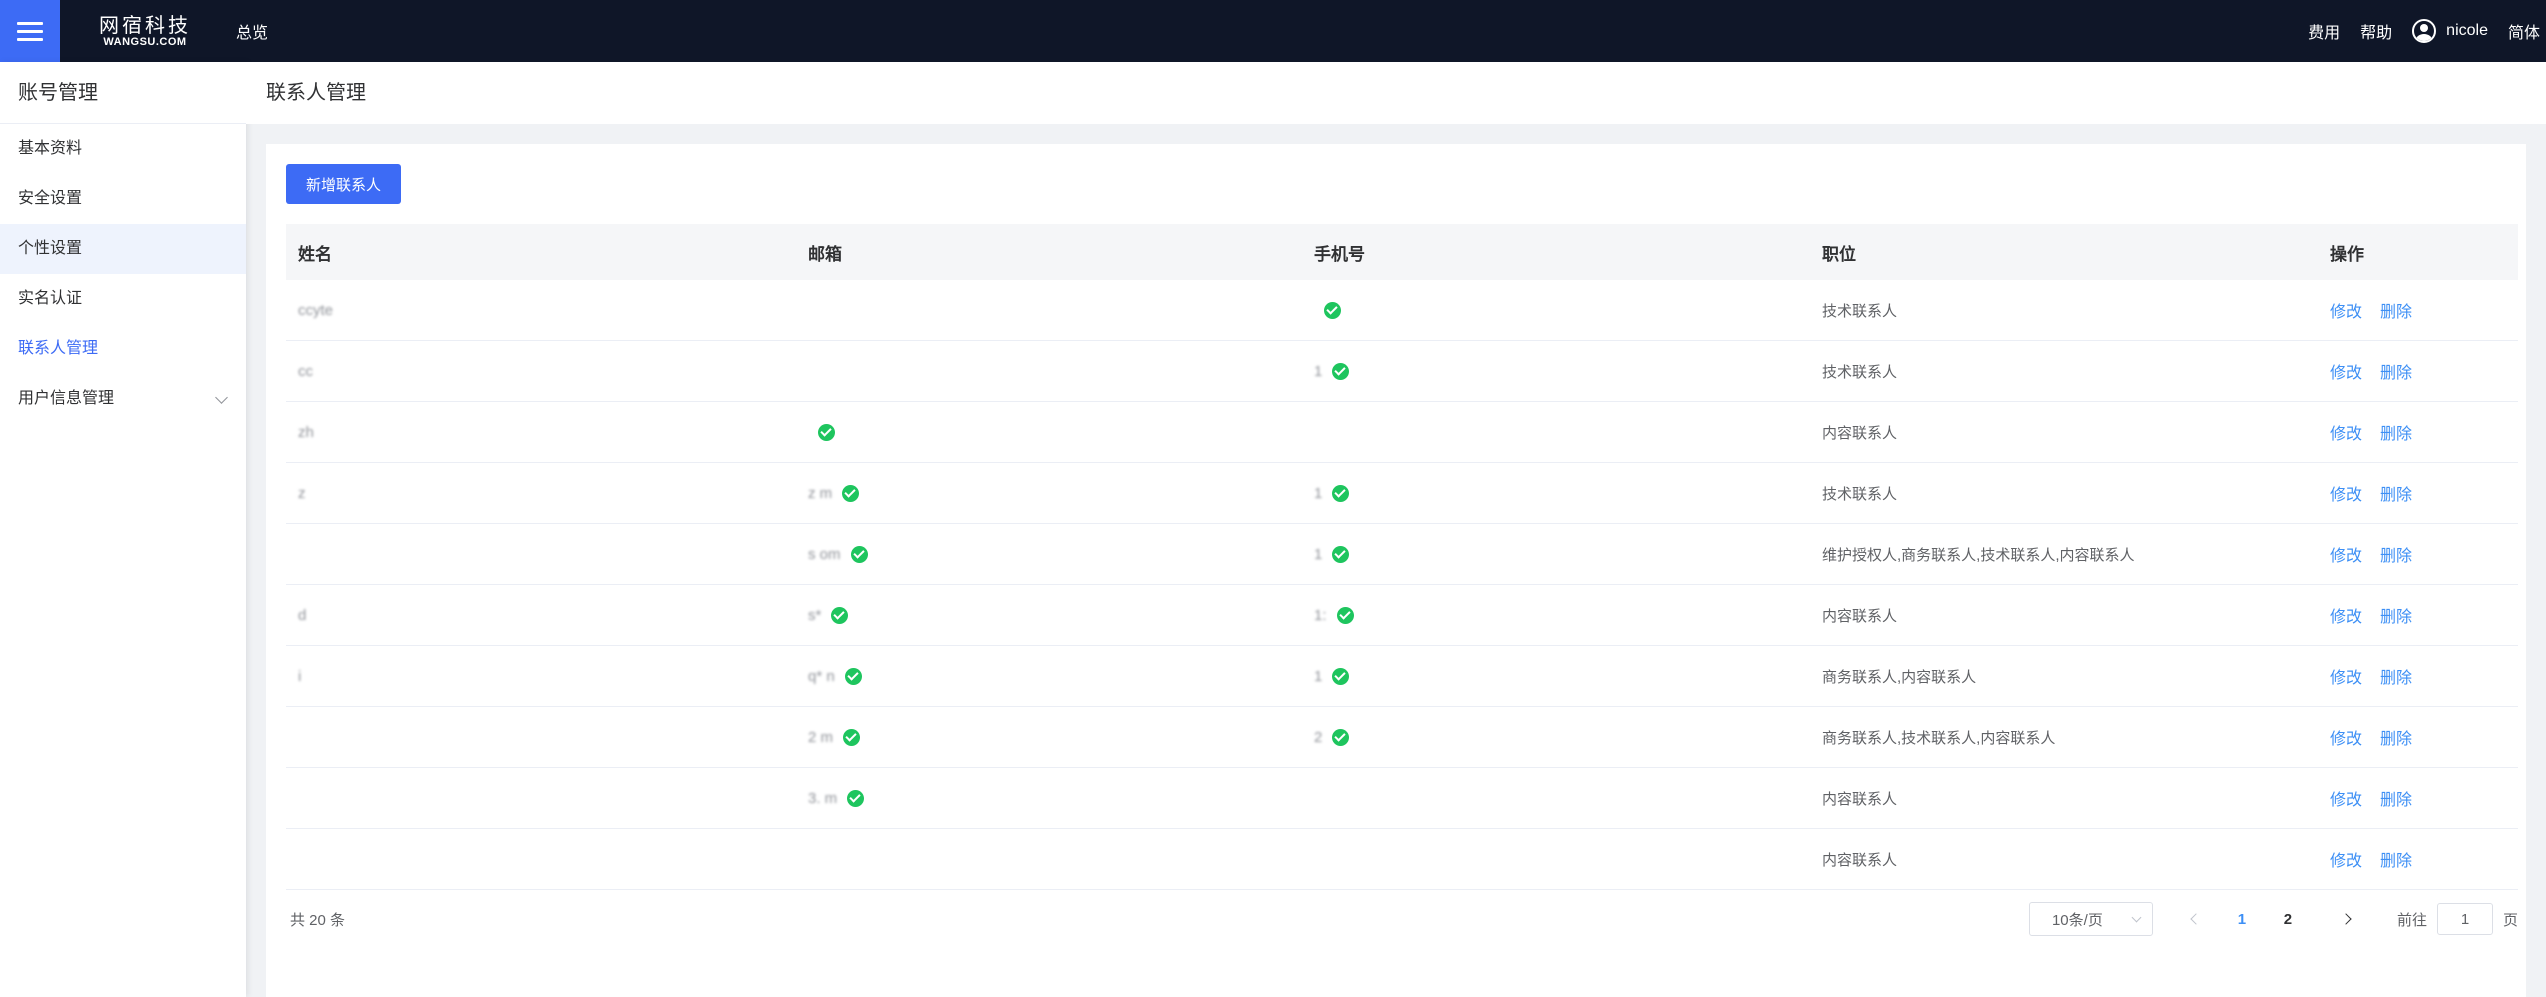 Image resolution: width=2546 pixels, height=997 pixels. Describe the element at coordinates (2077, 920) in the screenshot. I see `page-size-value: 10条/页` at that location.